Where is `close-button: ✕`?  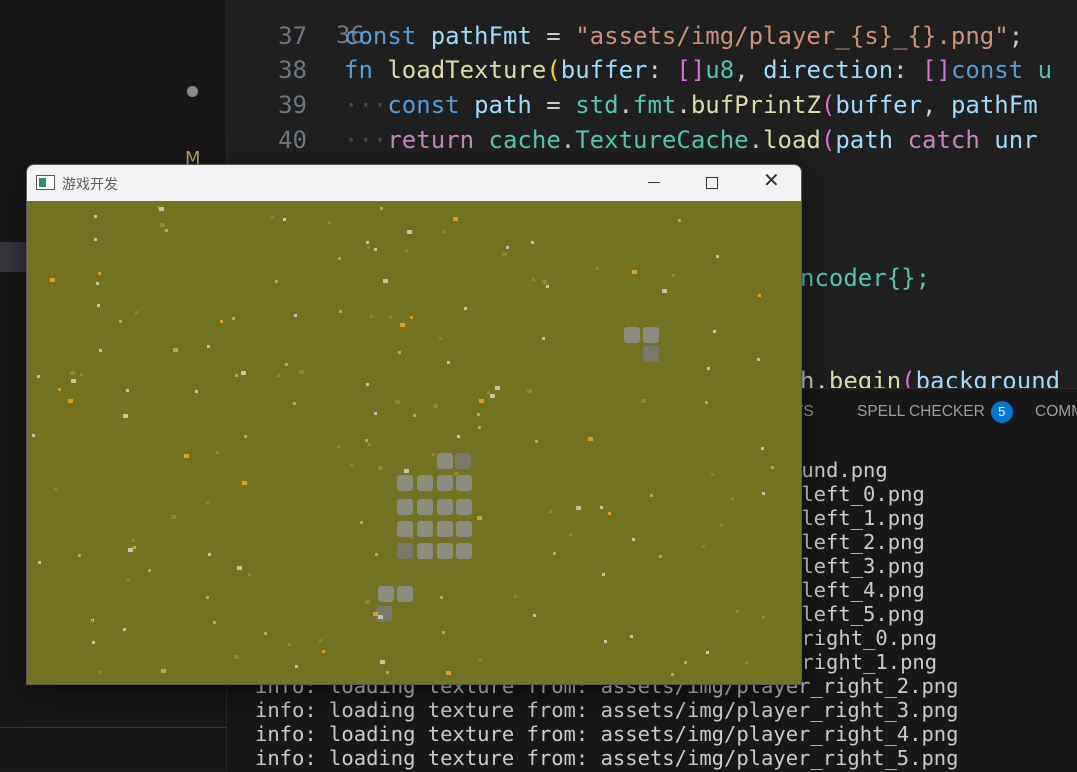
close-button: ✕ is located at coordinates (770, 183).